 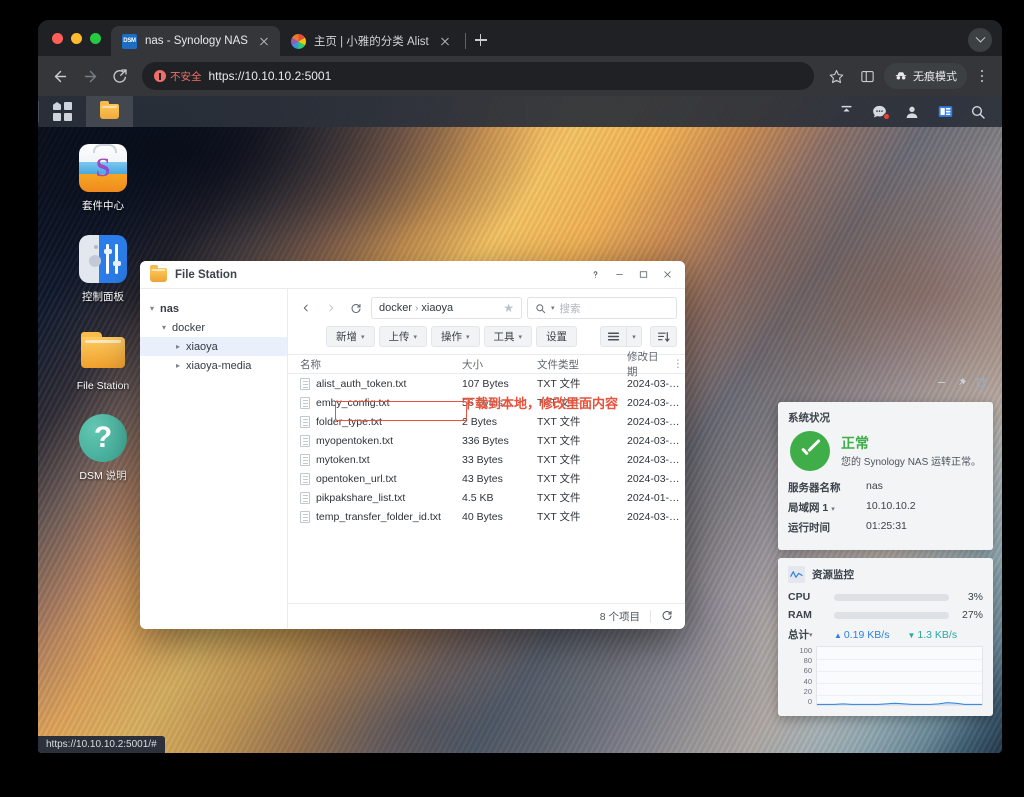 I want to click on search-input: ▾ 搜索, so click(x=602, y=308).